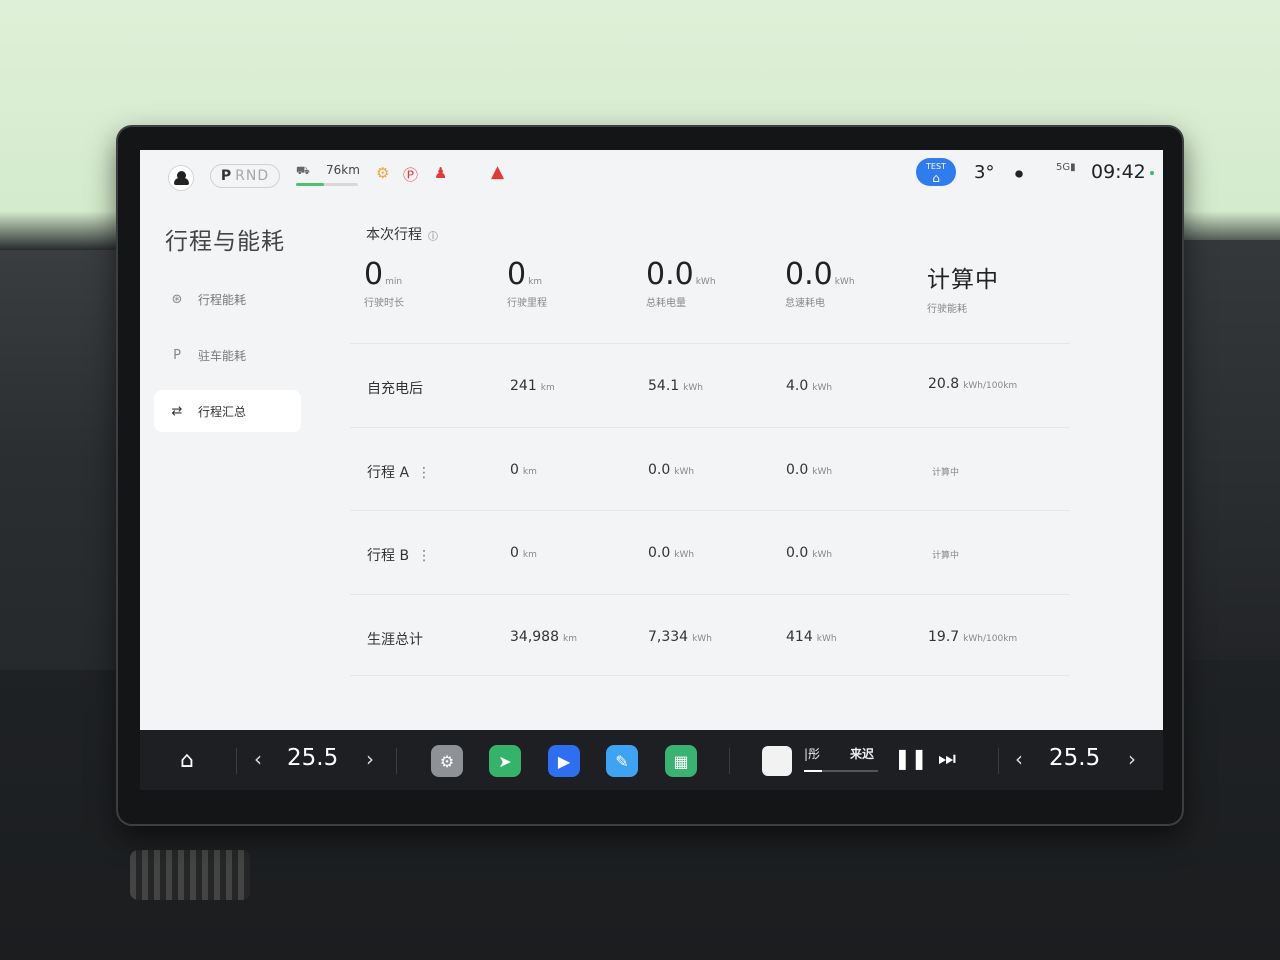  Describe the element at coordinates (258, 759) in the screenshot. I see `temp-left-decrease-button: ‹` at that location.